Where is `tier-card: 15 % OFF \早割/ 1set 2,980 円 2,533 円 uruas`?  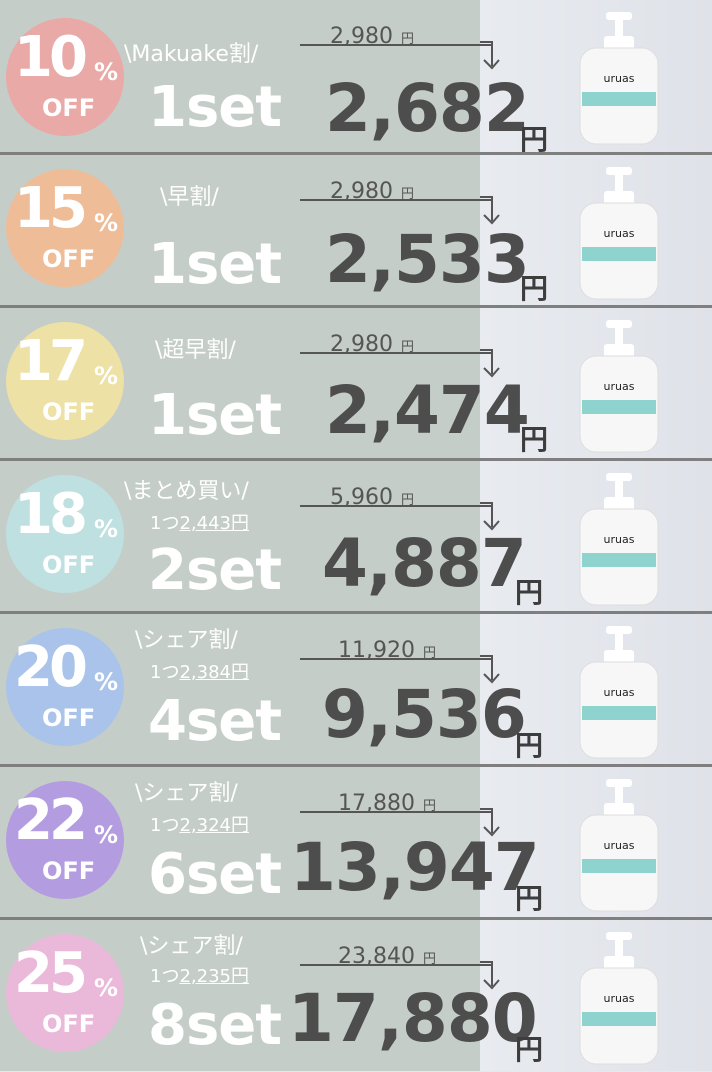 tier-card: 15 % OFF \早割/ 1set 2,980 円 2,533 円 uruas is located at coordinates (356, 231).